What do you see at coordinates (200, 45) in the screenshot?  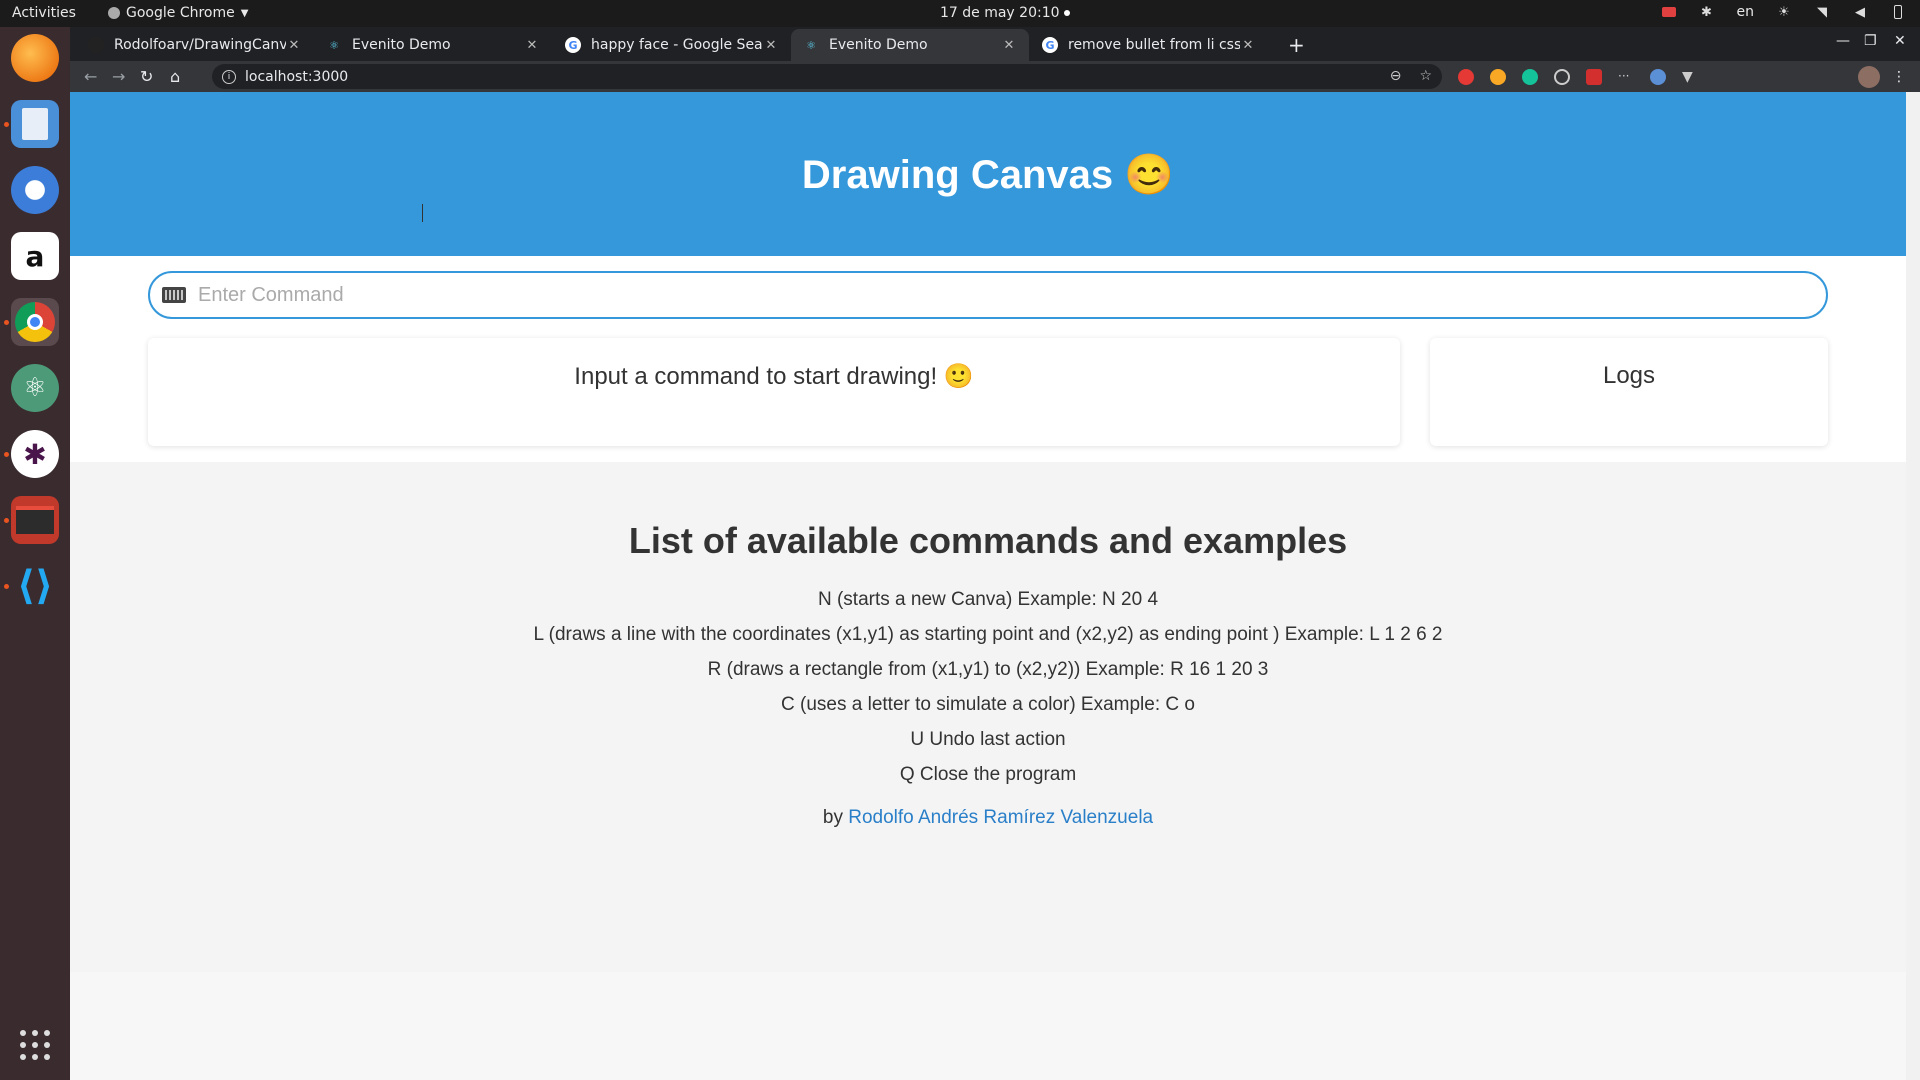 I see `tab-title: Rodolfoarv/DrawingCanv` at bounding box center [200, 45].